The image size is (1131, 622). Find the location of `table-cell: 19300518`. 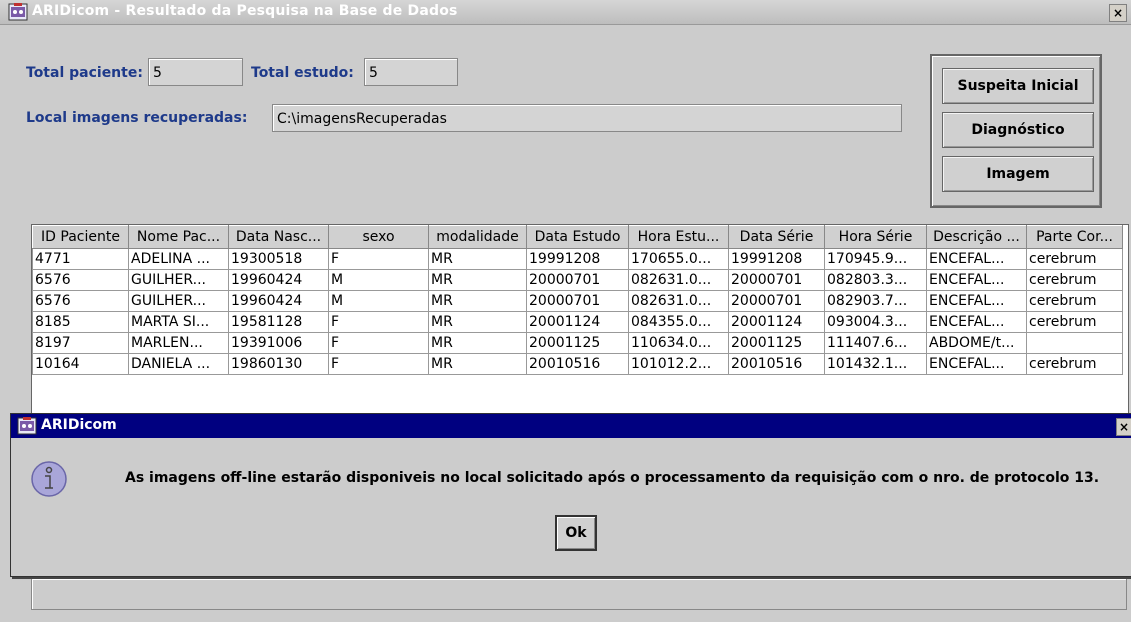

table-cell: 19300518 is located at coordinates (278, 259).